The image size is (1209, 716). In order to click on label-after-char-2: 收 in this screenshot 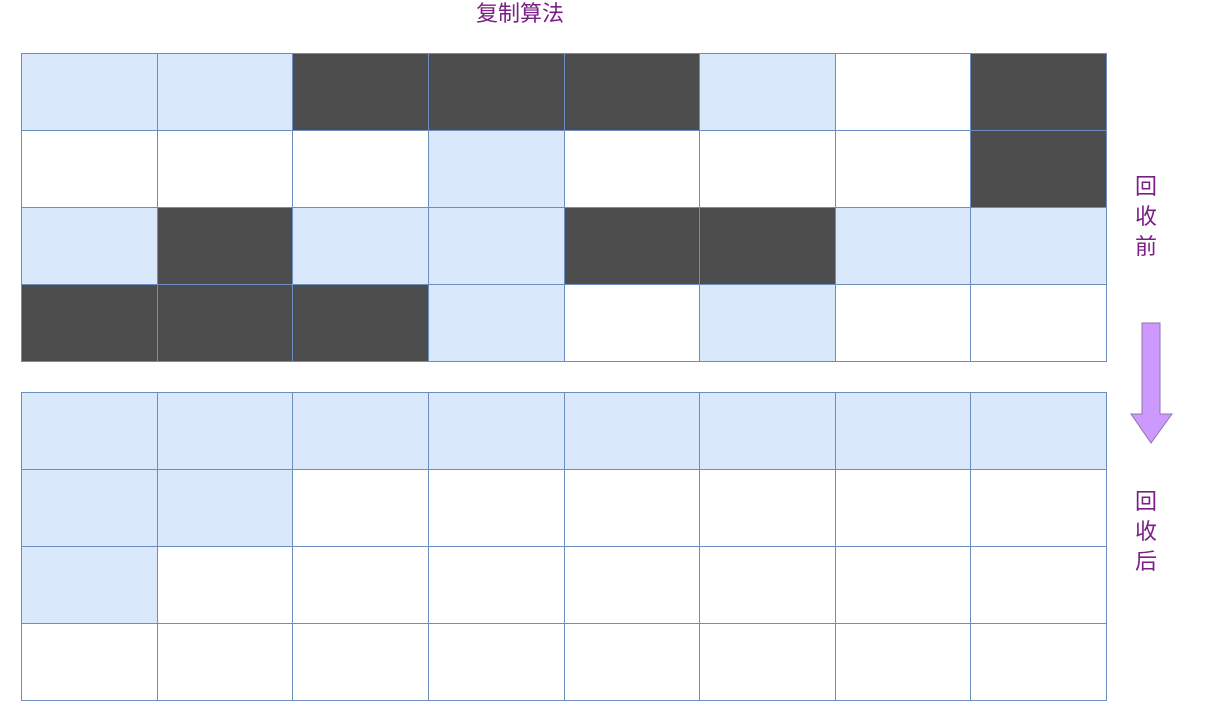, I will do `click(1145, 532)`.